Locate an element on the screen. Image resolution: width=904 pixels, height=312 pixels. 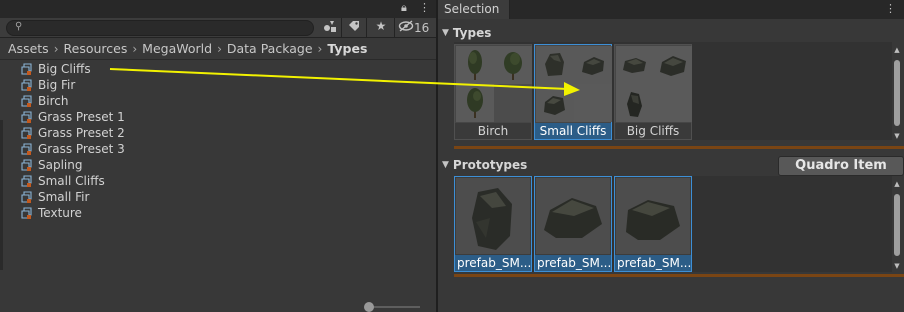
list-item-label: Big Fir is located at coordinates (57, 85).